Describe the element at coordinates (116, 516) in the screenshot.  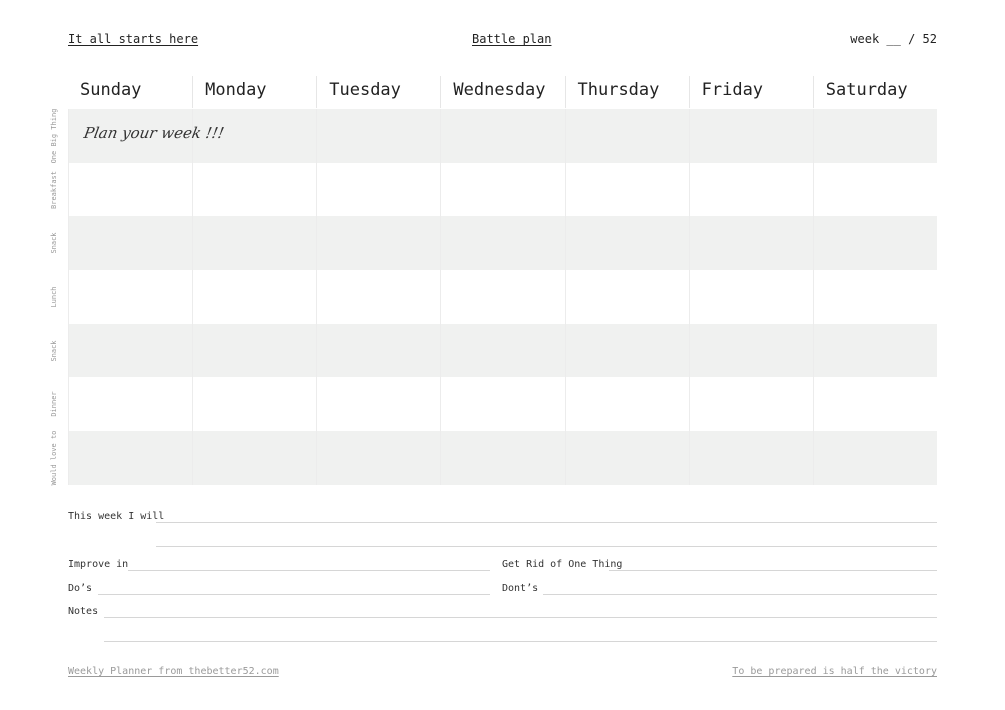
I see `this-week-label: This week I will` at that location.